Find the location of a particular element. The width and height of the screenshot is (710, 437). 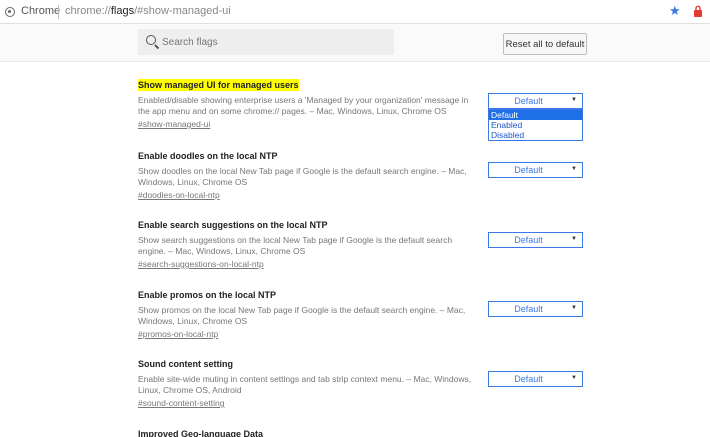

dropdown-option-enabled: Enabled is located at coordinates (535, 125).